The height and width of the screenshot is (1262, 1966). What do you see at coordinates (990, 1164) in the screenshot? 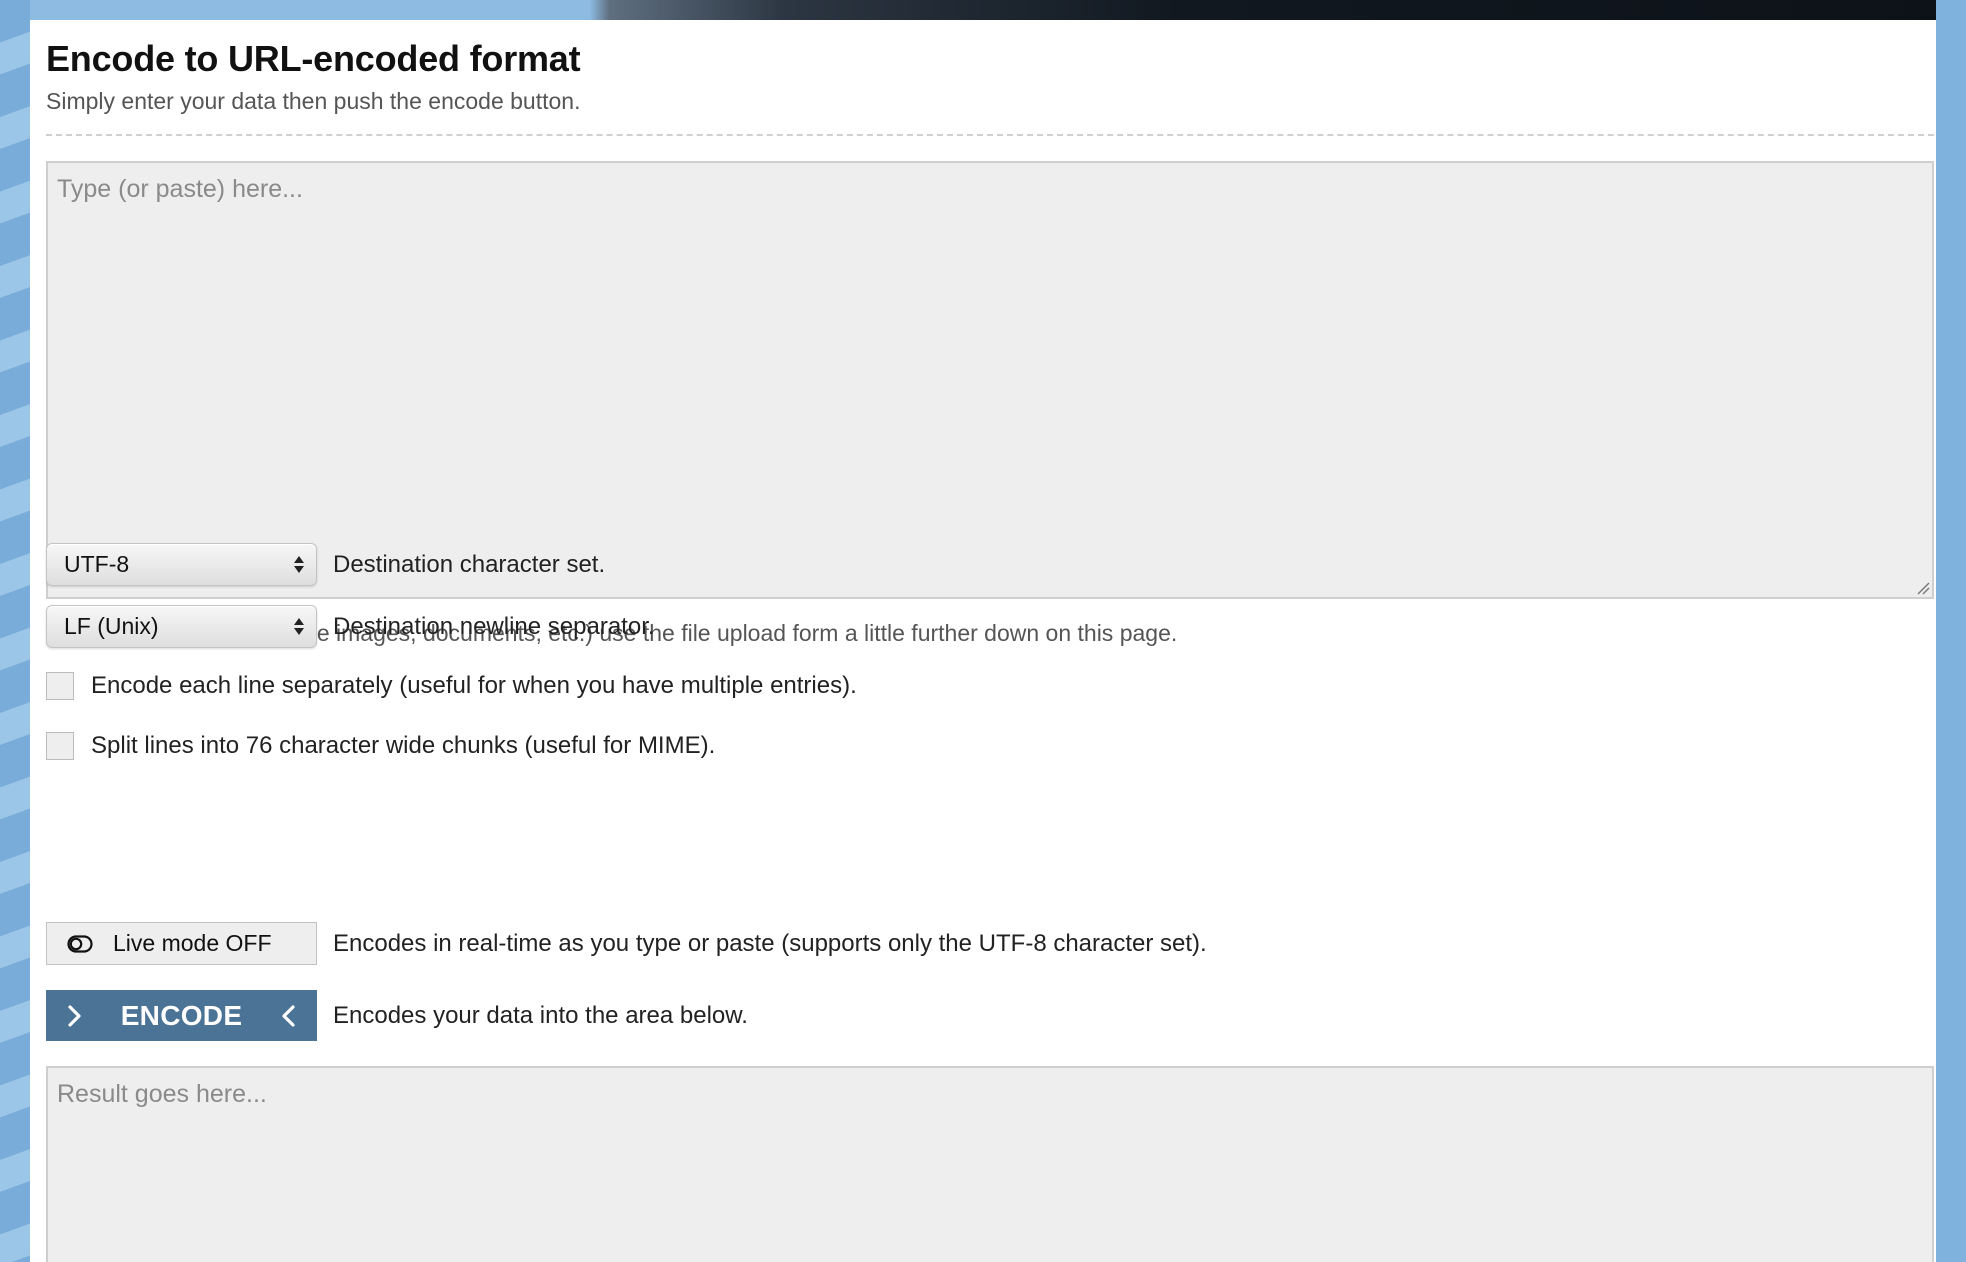
I see `result-textarea` at bounding box center [990, 1164].